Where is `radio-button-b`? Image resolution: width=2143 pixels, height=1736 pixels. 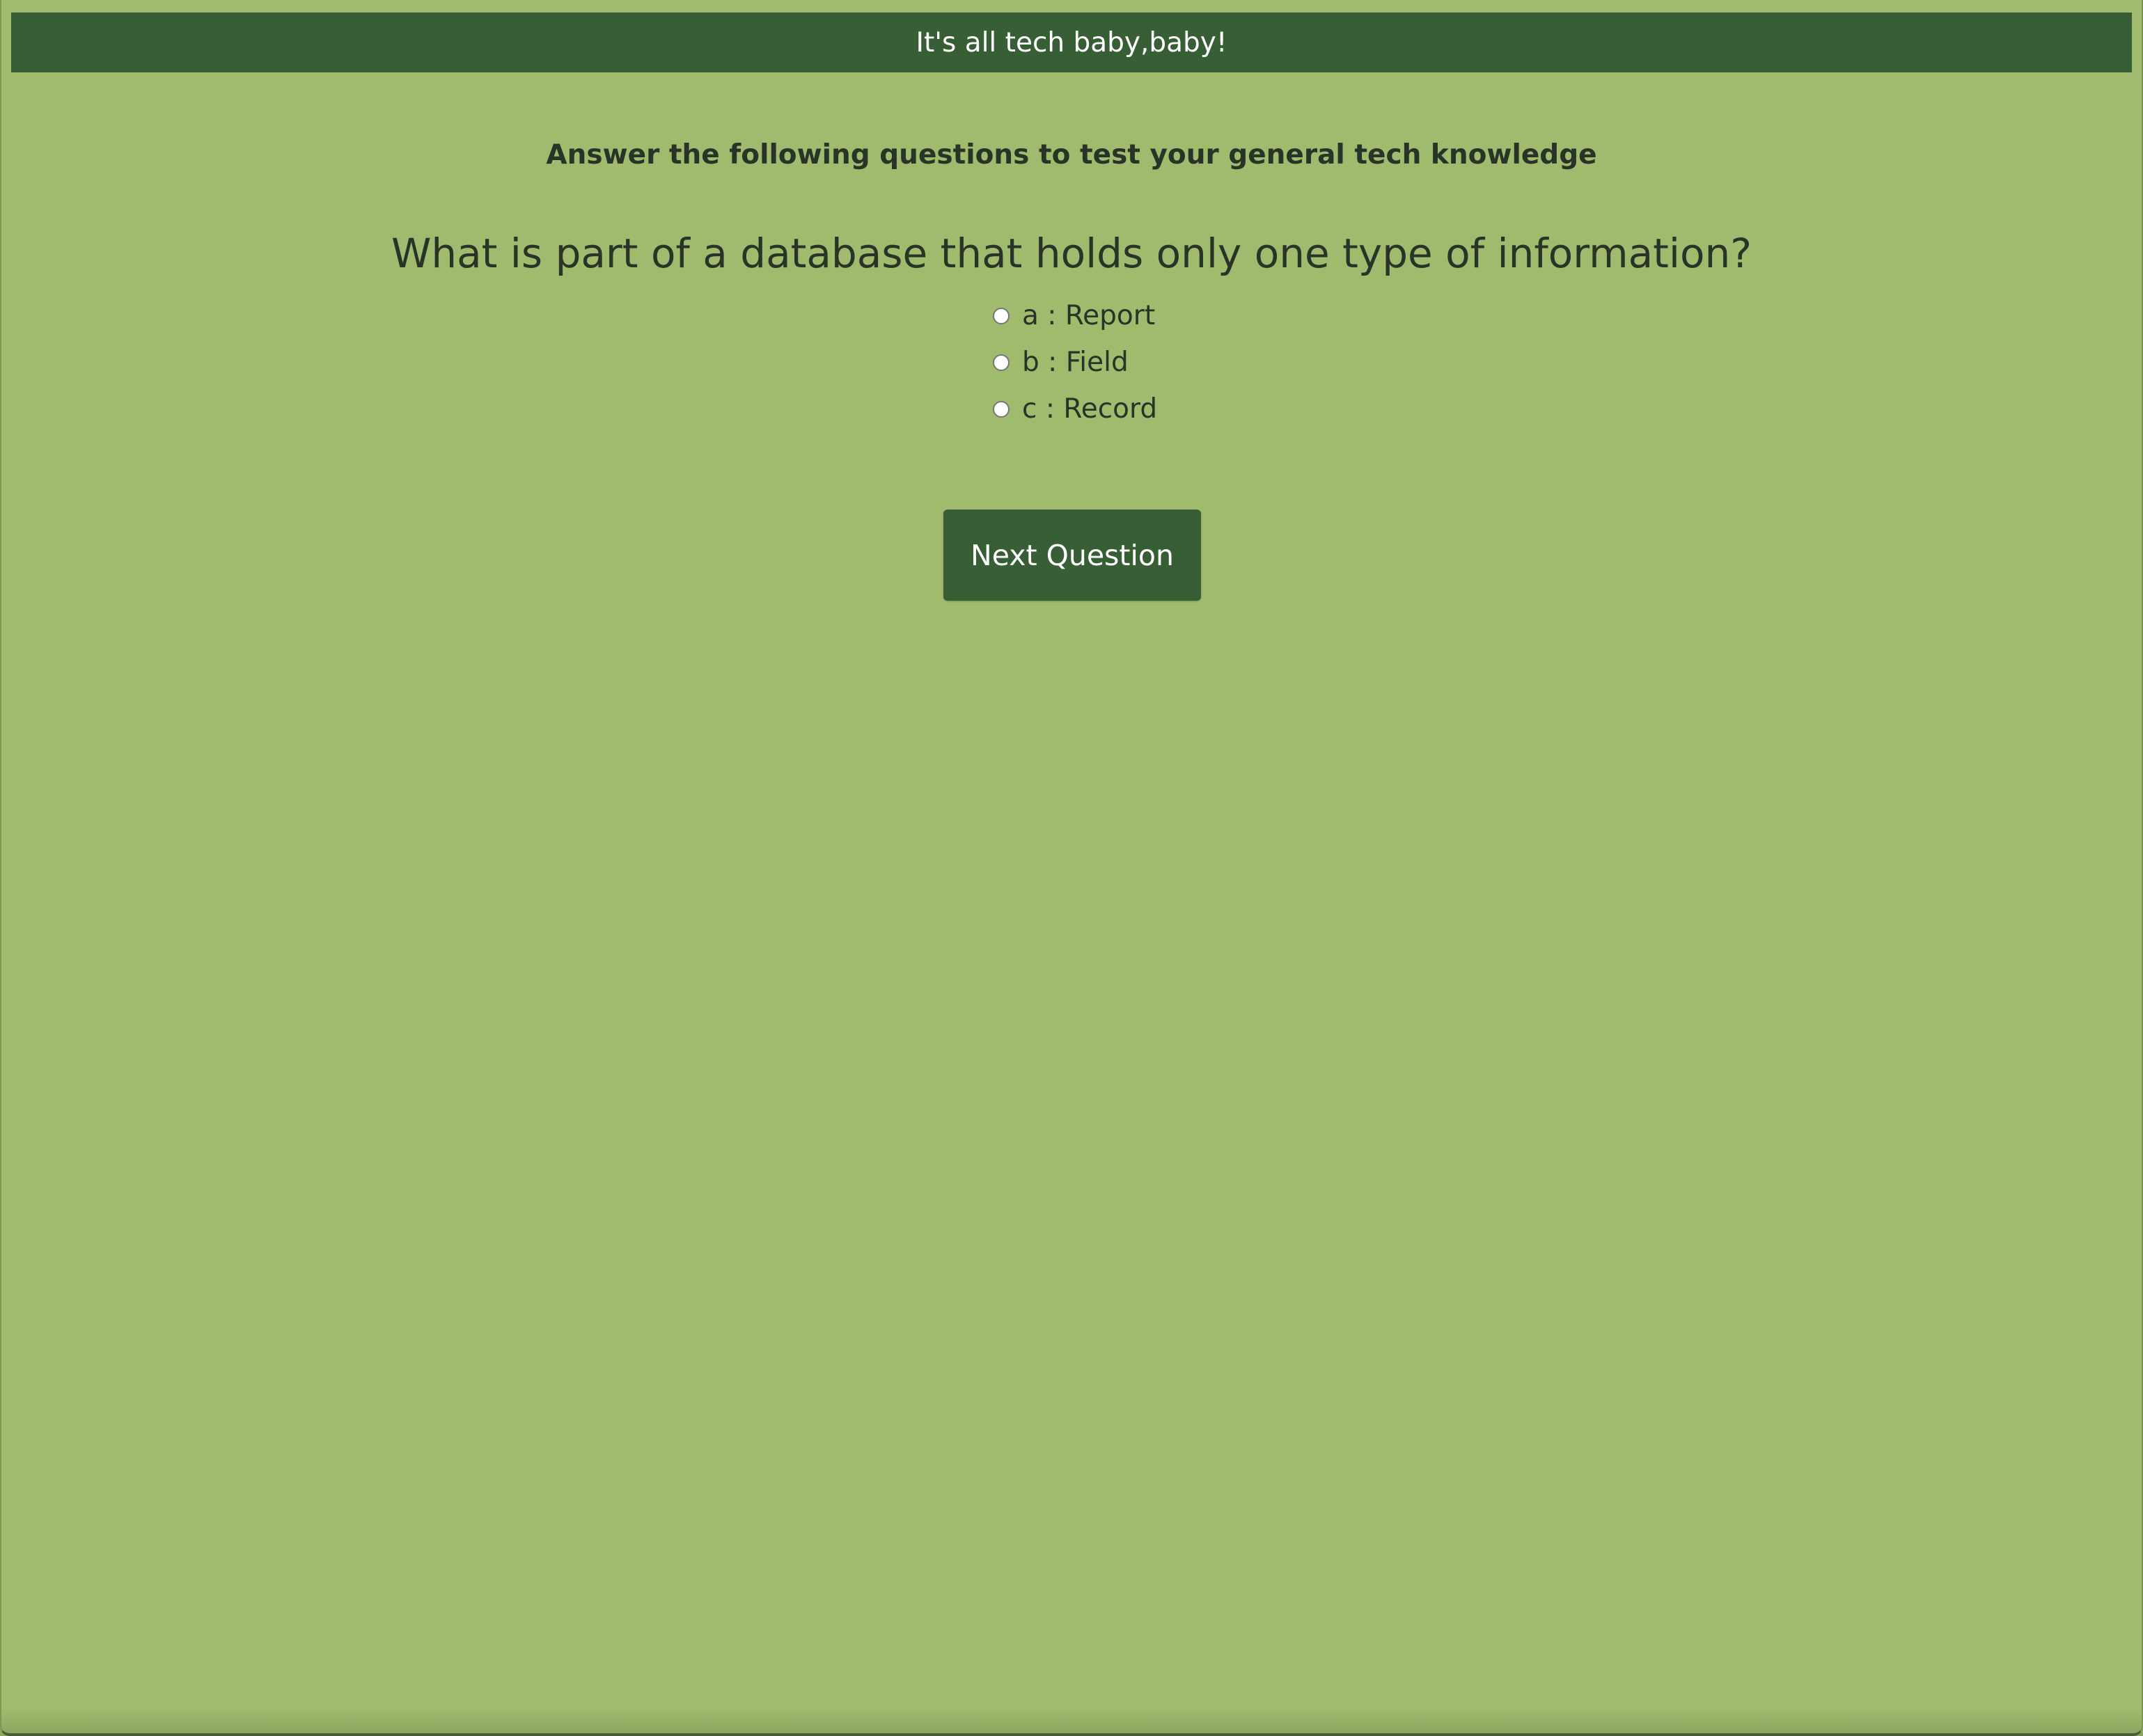
radio-button-b is located at coordinates (1001, 362).